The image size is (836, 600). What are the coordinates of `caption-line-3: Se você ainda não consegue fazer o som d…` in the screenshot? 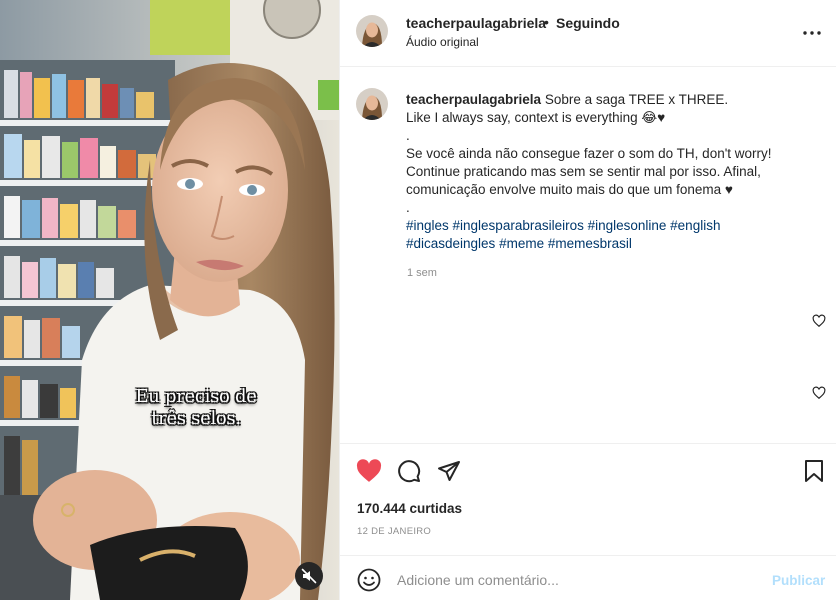 It's located at (589, 153).